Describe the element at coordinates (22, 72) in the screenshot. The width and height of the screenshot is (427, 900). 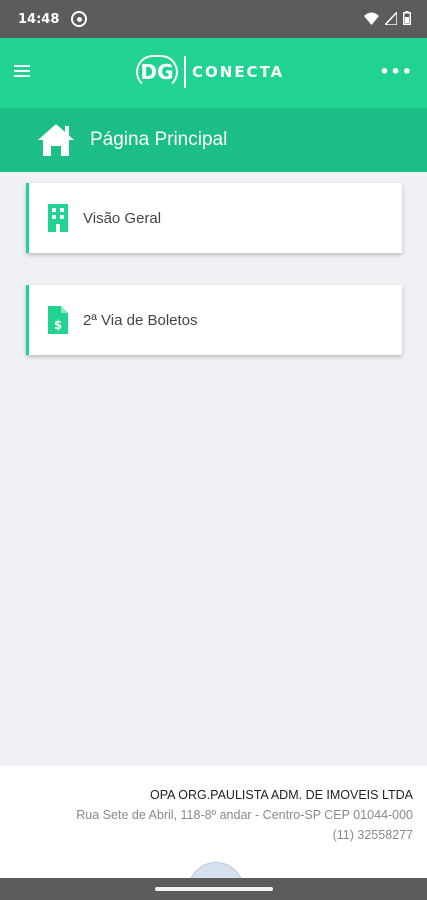
I see `hamburger-menu-icon` at that location.